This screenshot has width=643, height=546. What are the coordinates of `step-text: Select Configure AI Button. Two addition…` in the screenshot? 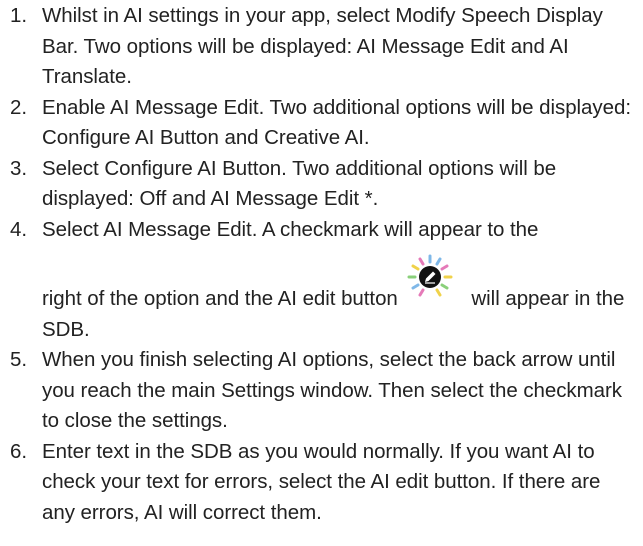 It's located at (299, 183).